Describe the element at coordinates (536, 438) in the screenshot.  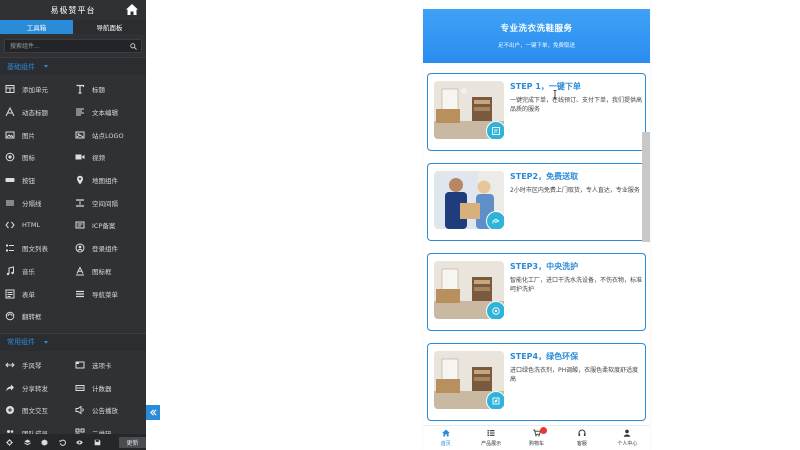
I see `tab-cart: 购物车` at that location.